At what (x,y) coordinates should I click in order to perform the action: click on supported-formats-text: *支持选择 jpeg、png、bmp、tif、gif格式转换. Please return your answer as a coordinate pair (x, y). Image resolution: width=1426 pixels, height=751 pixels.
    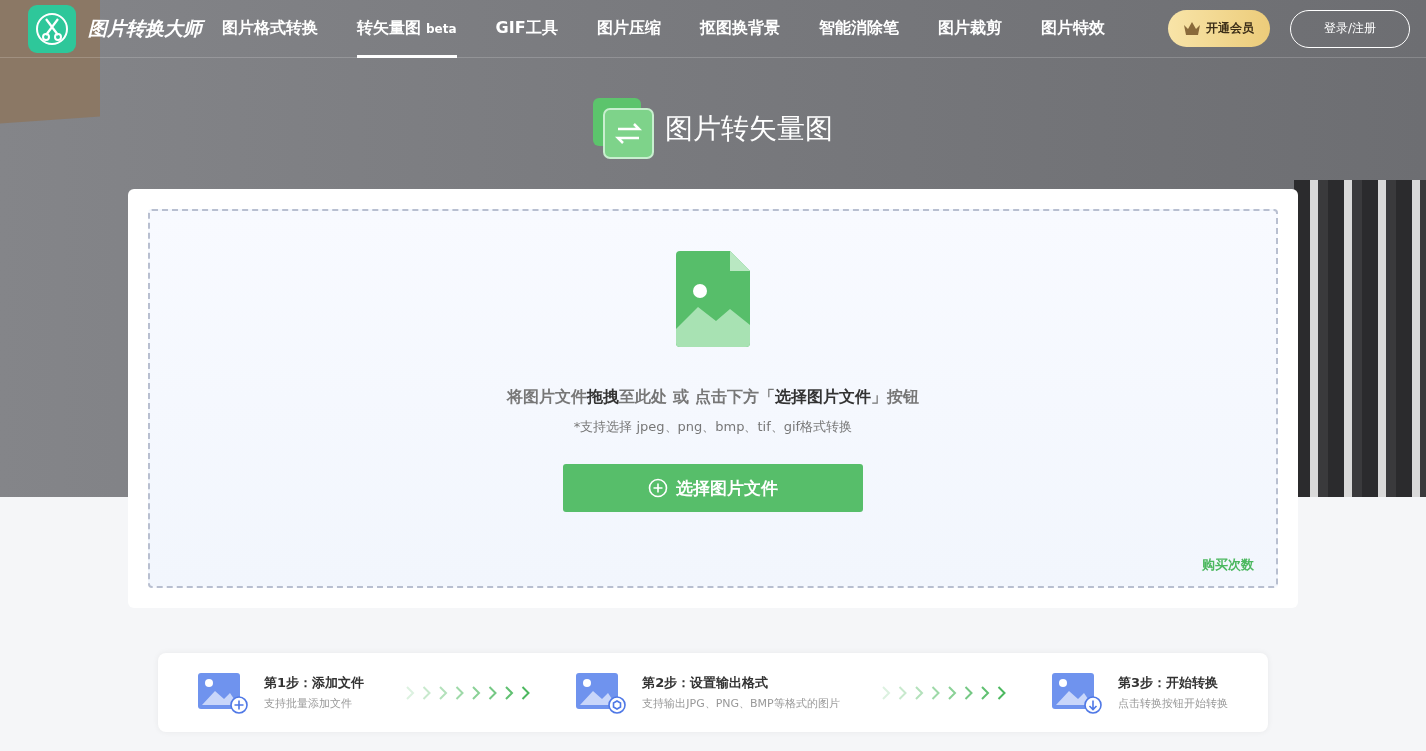
    Looking at the image, I should click on (713, 427).